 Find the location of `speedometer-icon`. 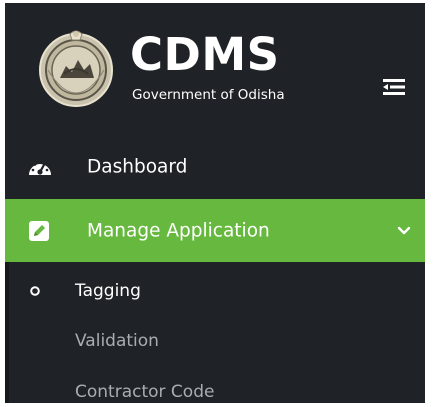

speedometer-icon is located at coordinates (40, 167).